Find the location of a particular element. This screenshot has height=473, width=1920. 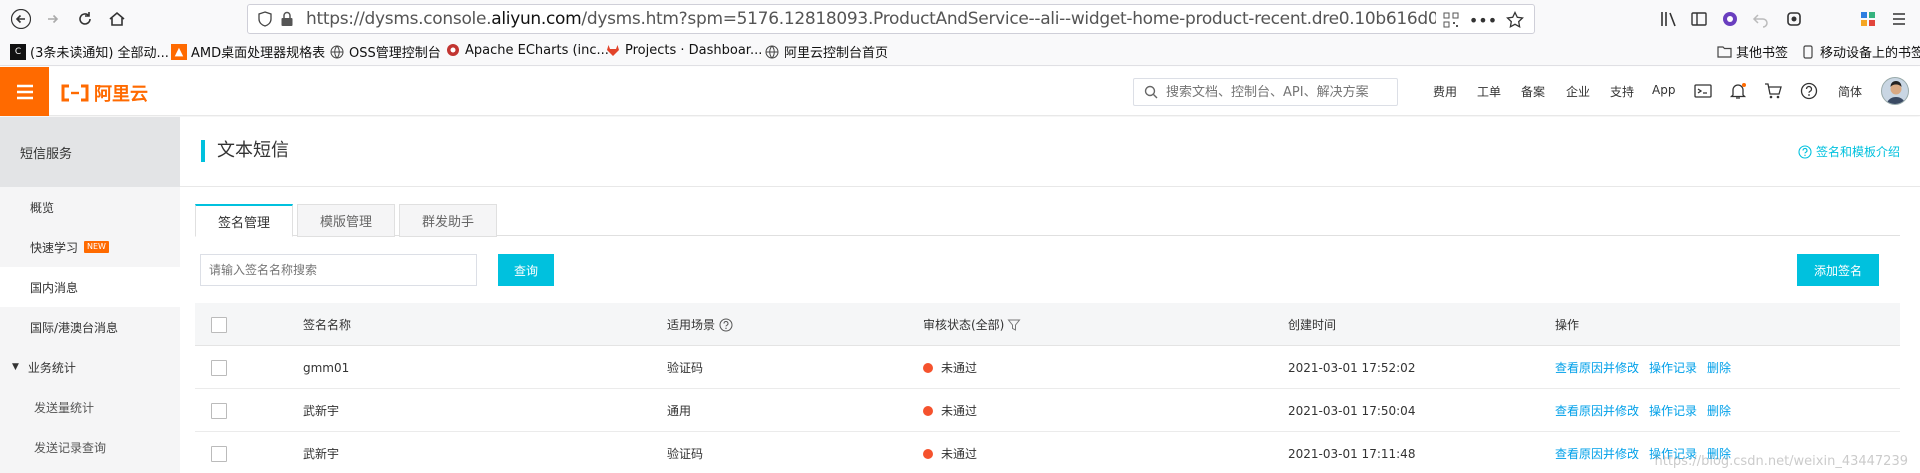

tab-bulk-send: 群发助手 is located at coordinates (448, 220).